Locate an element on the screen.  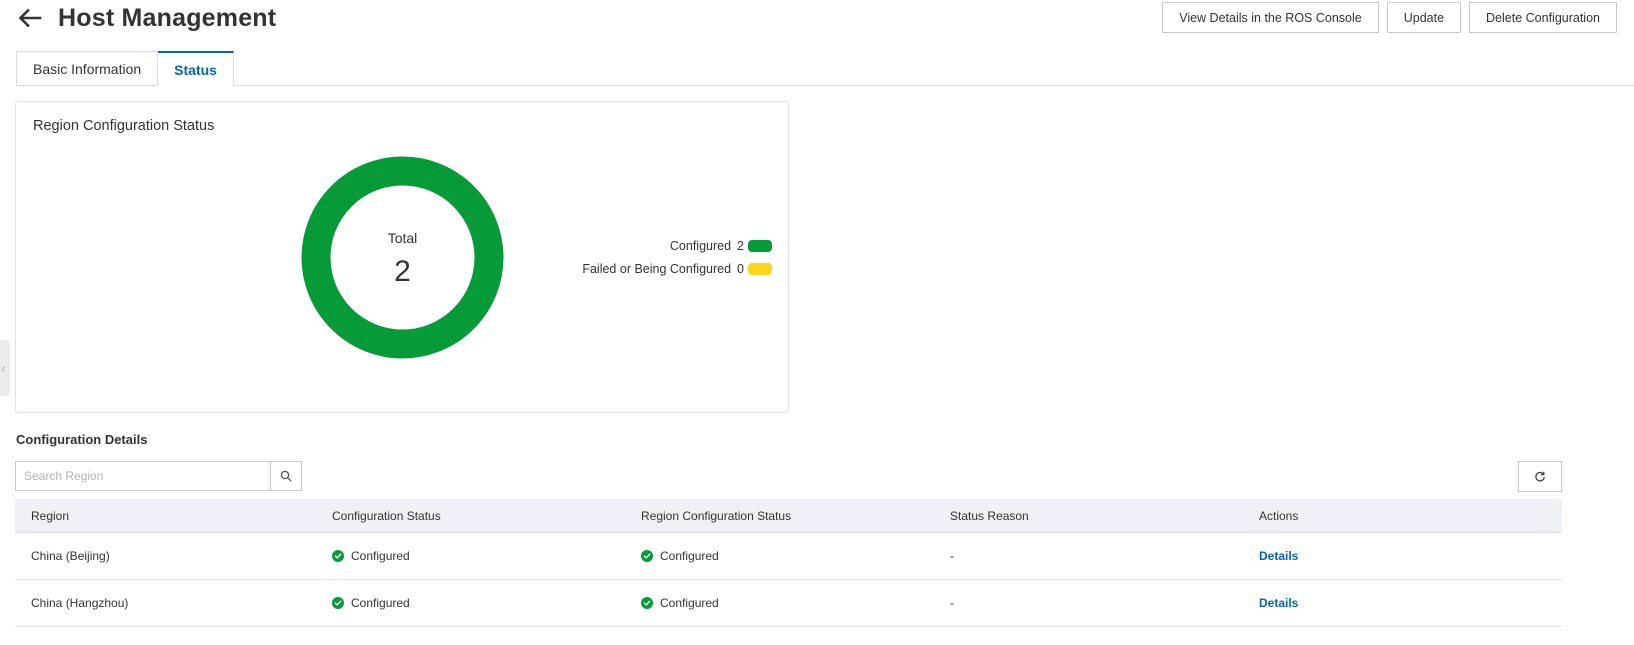
legend-count: 0 is located at coordinates (740, 268).